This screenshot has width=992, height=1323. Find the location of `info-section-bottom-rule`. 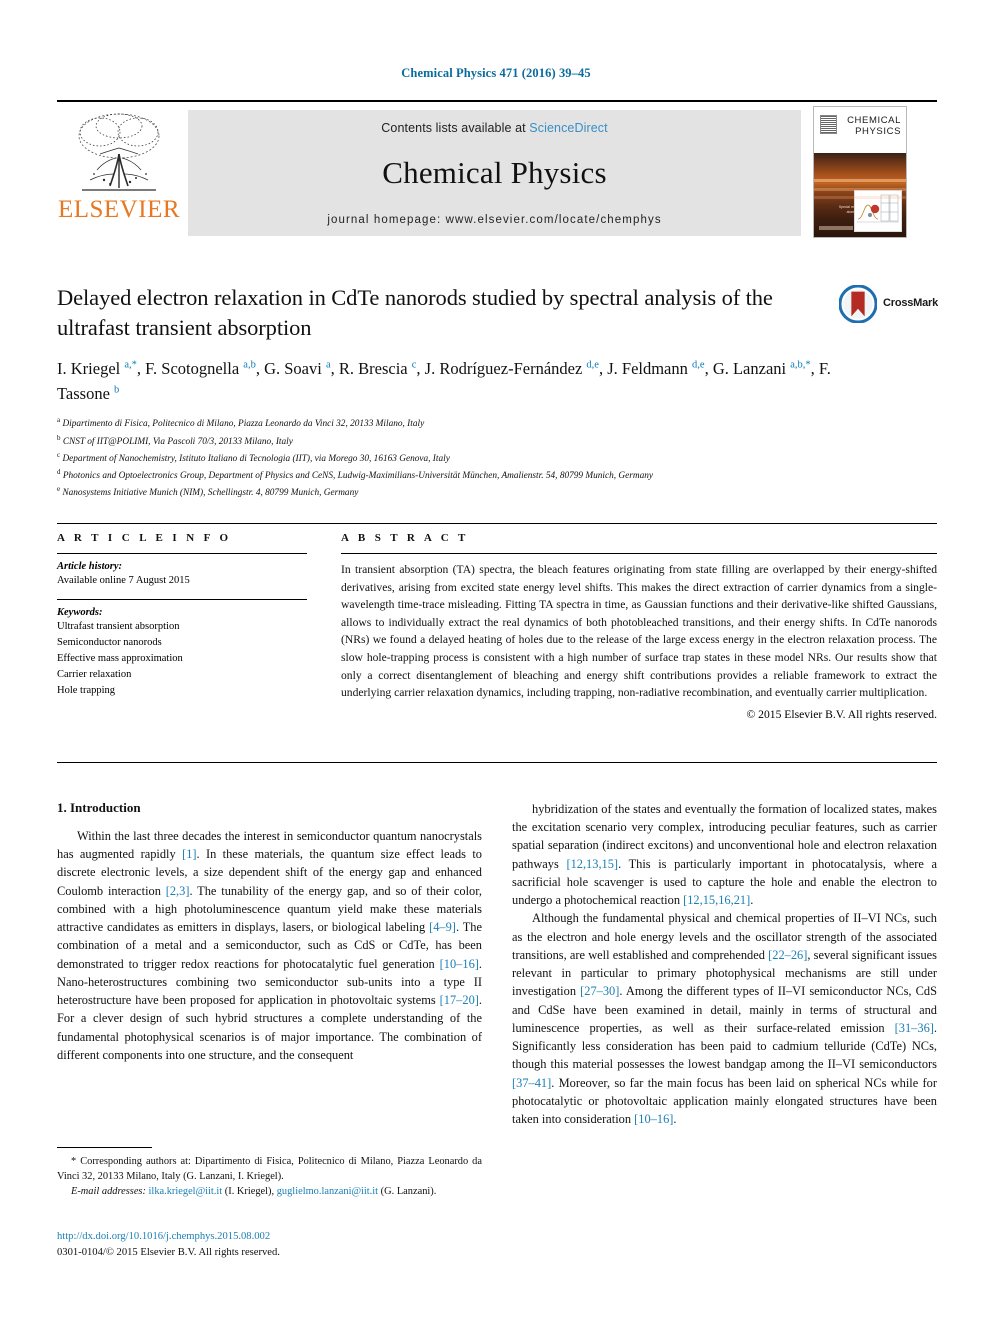

info-section-bottom-rule is located at coordinates (497, 762).